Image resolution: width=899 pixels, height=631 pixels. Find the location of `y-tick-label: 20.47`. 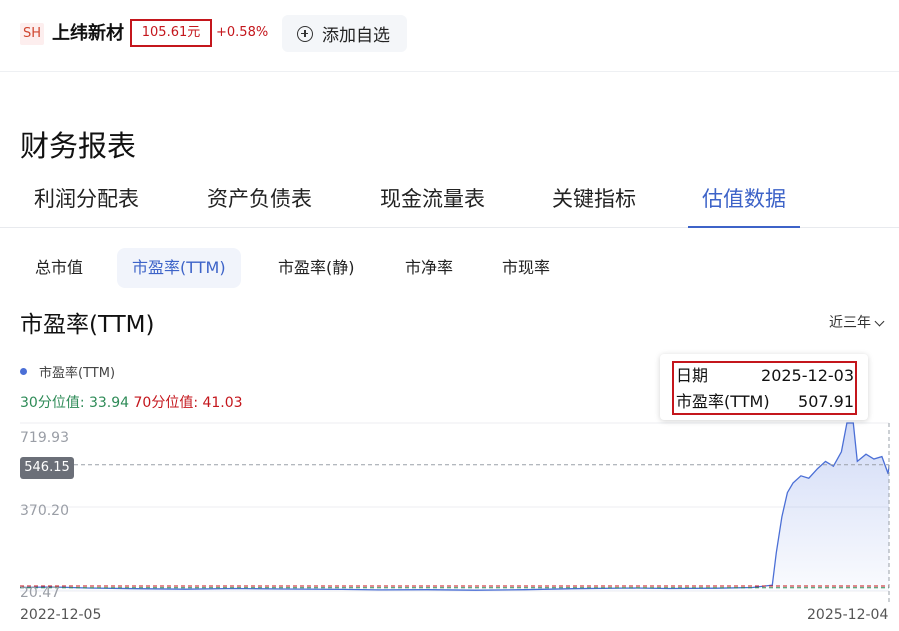

y-tick-label: 20.47 is located at coordinates (40, 593).